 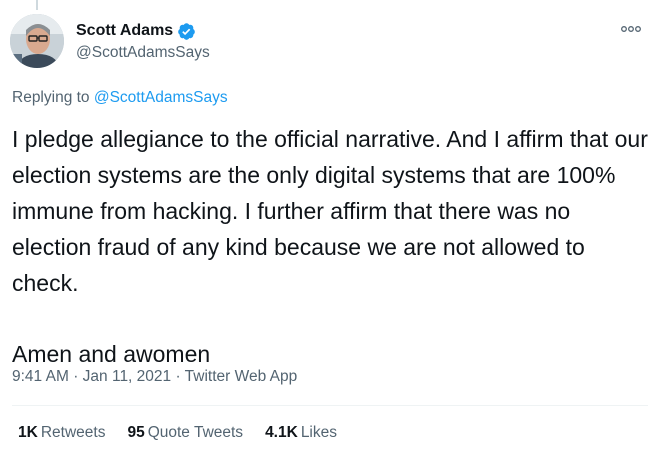 What do you see at coordinates (195, 432) in the screenshot?
I see `quote-tweets-label: Quote Tweets` at bounding box center [195, 432].